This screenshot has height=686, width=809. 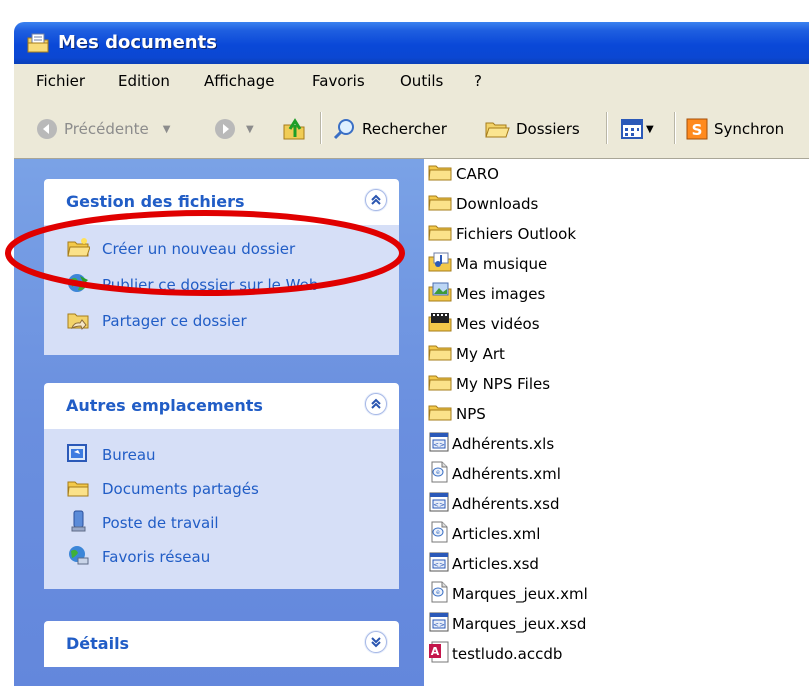 I want to click on svg-text: S, so click(x=697, y=130).